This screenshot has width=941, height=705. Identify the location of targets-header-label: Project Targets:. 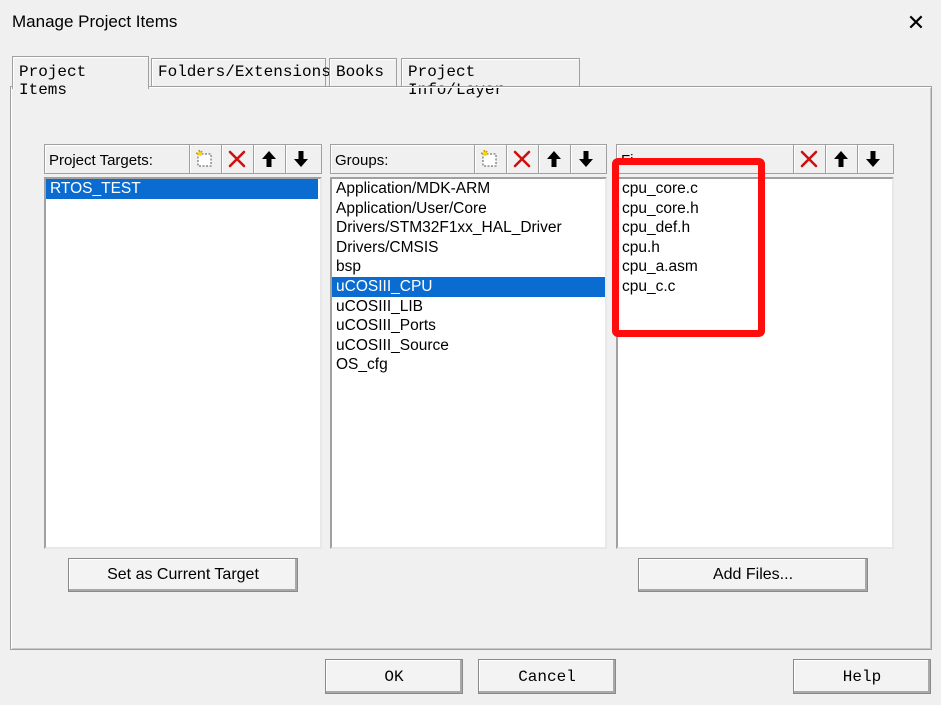
(101, 160).